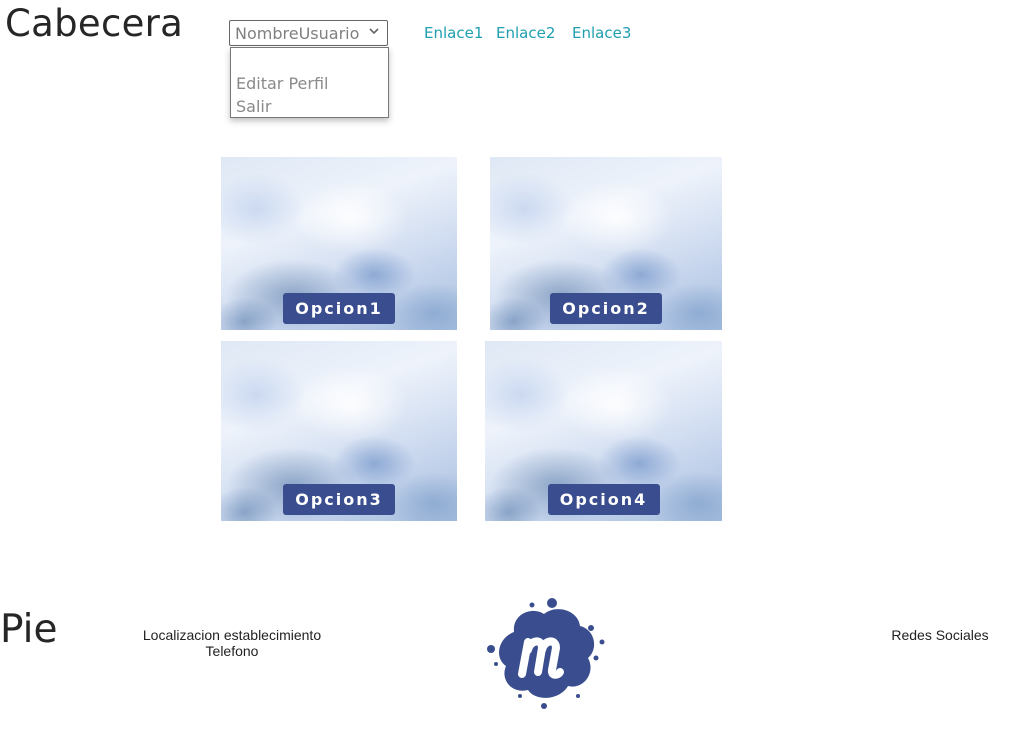 This screenshot has width=1034, height=735. What do you see at coordinates (339, 308) in the screenshot?
I see `option-button-1: Opcion1` at bounding box center [339, 308].